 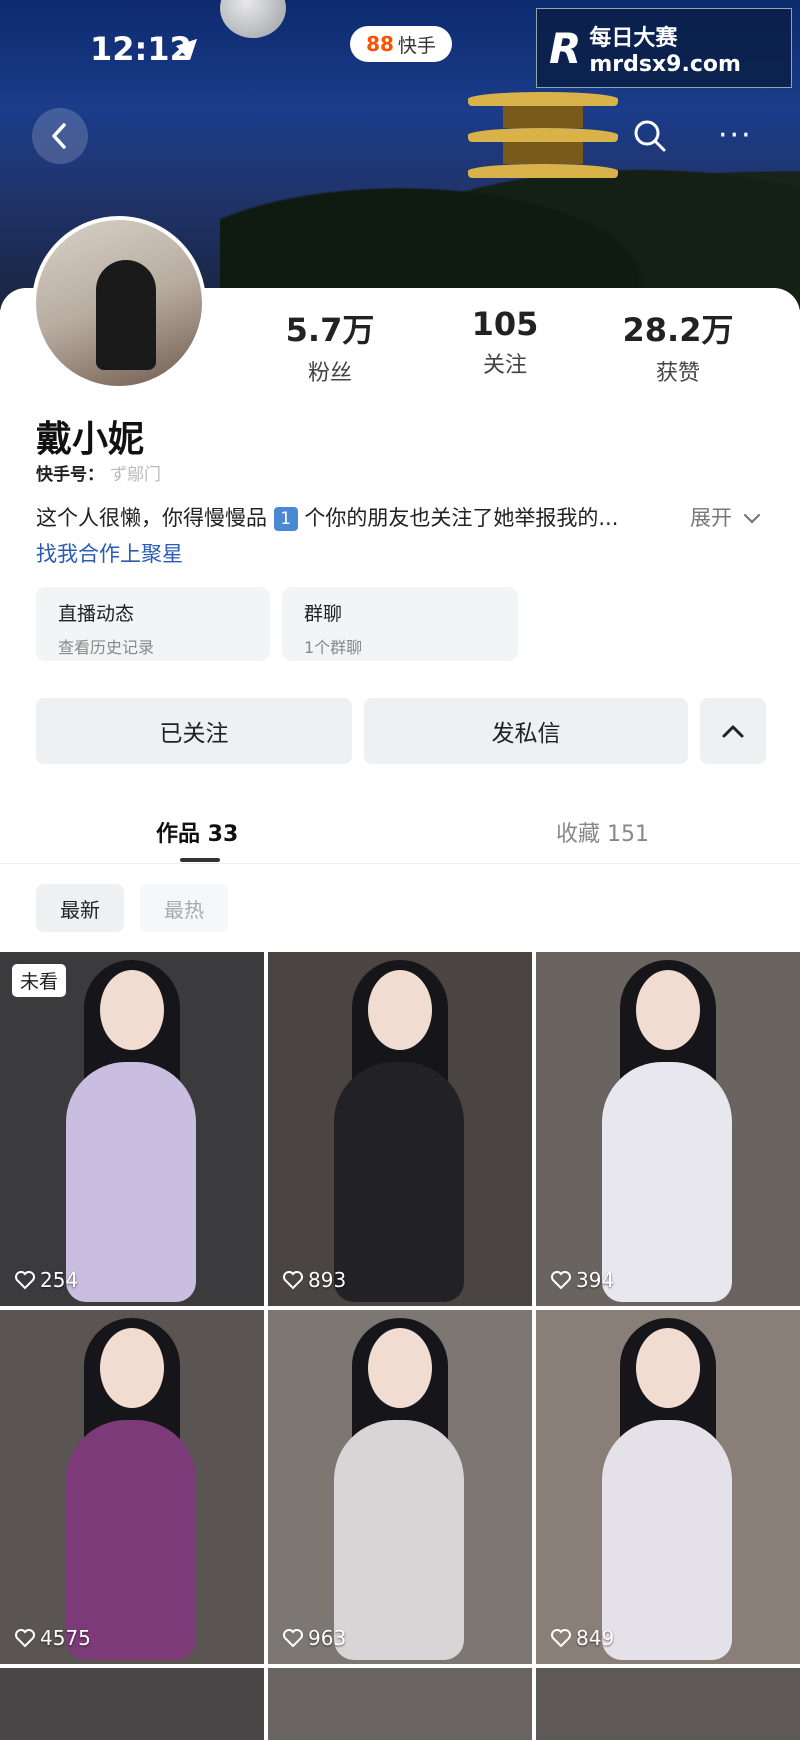 I want to click on message-button: 发私信, so click(x=526, y=731).